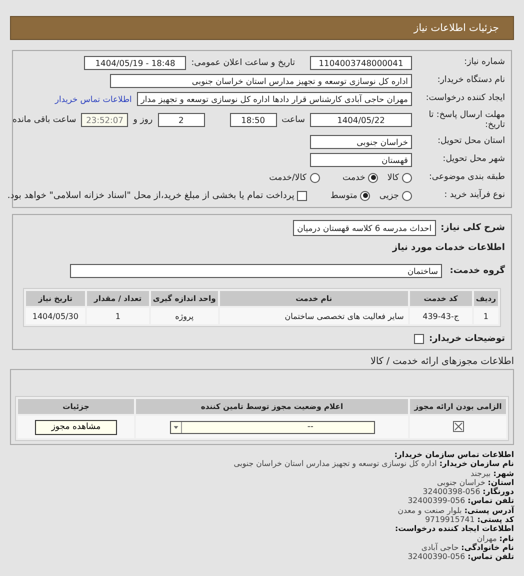 The width and height of the screenshot is (524, 576). What do you see at coordinates (467, 339) in the screenshot?
I see `field-label: توضیحات خریدار:` at bounding box center [467, 339].